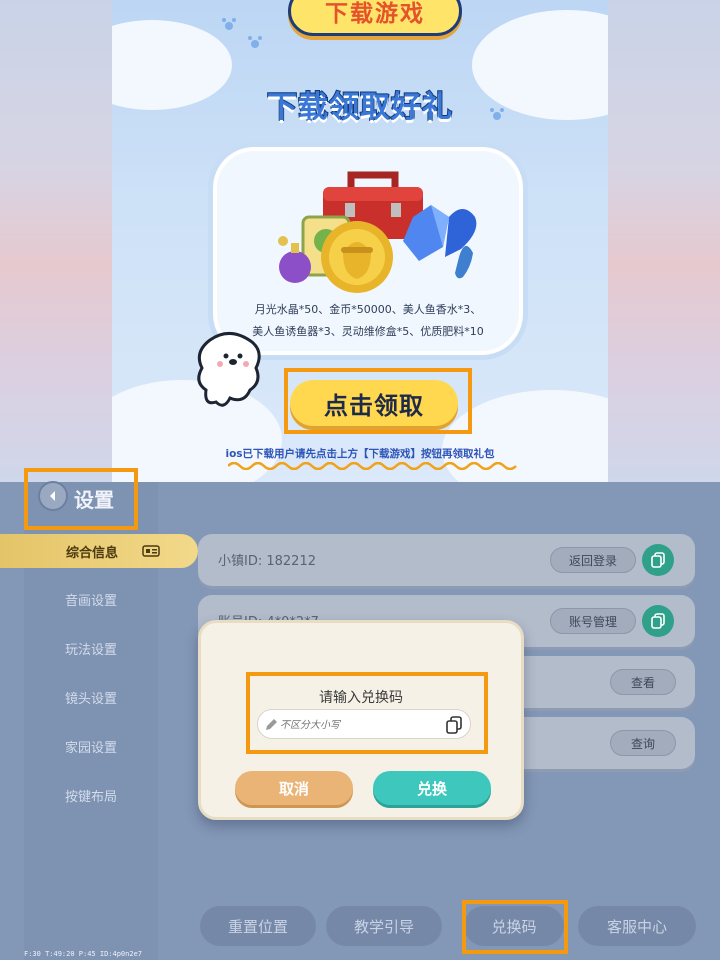 The width and height of the screenshot is (720, 960). Describe the element at coordinates (374, 405) in the screenshot. I see `claim-label: 点击领取` at that location.